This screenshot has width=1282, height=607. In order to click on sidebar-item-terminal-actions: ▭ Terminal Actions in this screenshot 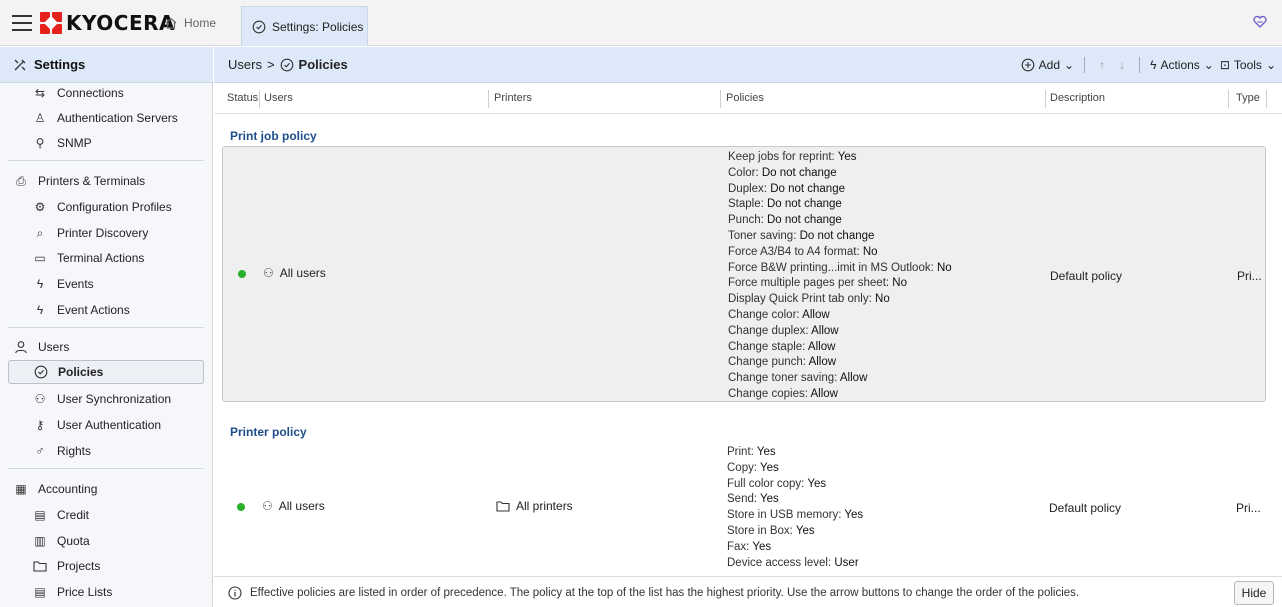, I will do `click(106, 258)`.